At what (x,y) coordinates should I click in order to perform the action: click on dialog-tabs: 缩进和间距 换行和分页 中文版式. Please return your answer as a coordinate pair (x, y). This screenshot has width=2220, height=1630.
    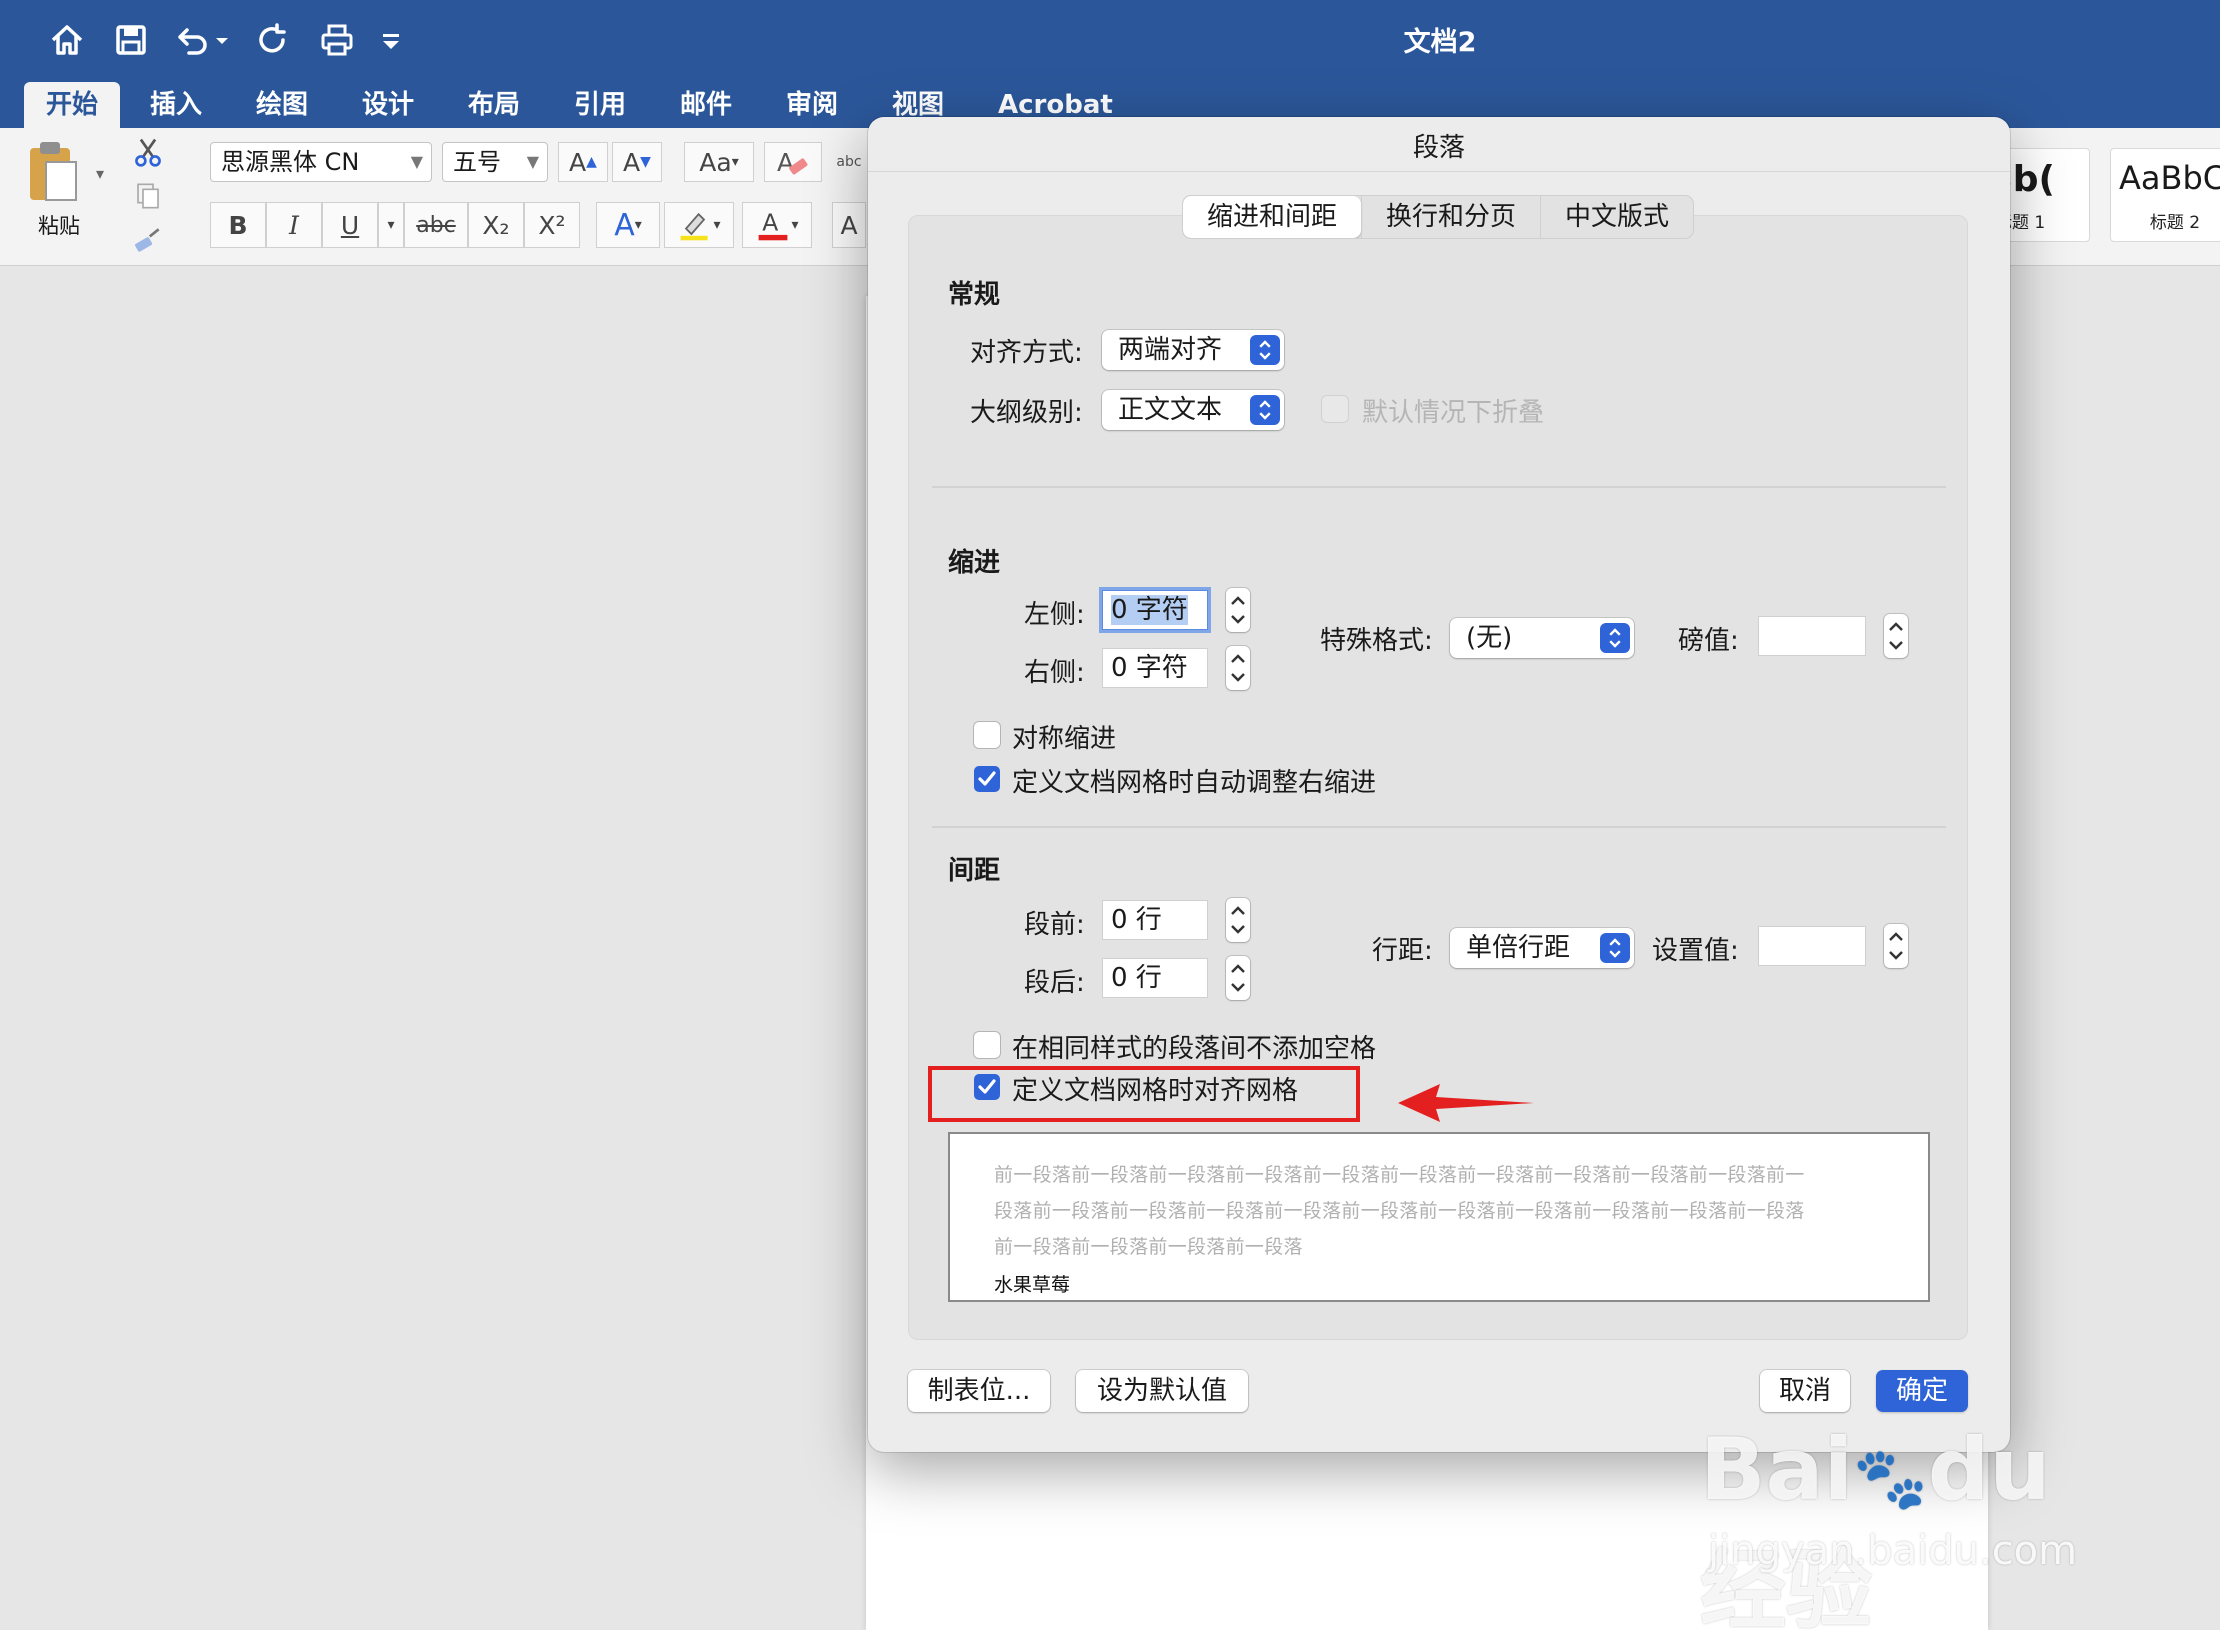
    Looking at the image, I should click on (1438, 217).